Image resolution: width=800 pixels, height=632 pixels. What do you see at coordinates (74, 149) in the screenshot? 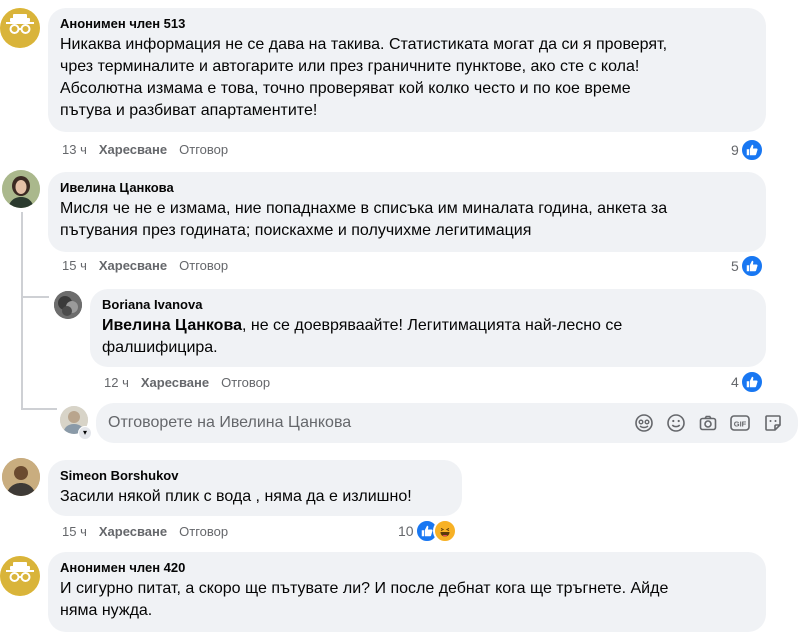
I see `comment-time: 13 ч` at bounding box center [74, 149].